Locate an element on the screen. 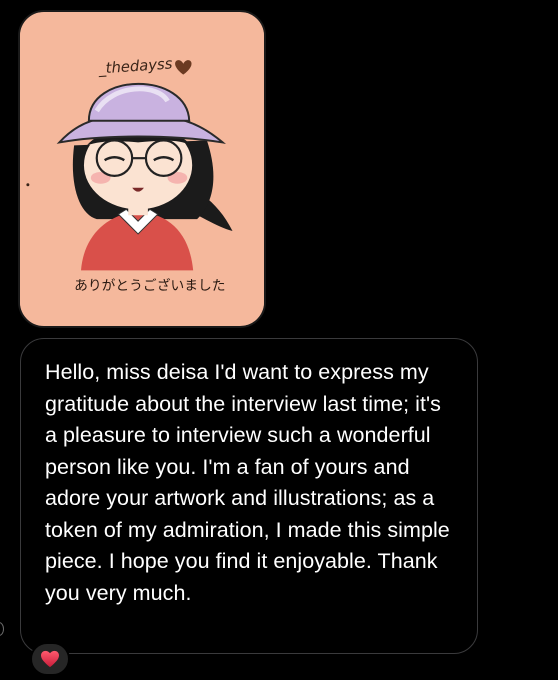 The height and width of the screenshot is (680, 558). red-heart-icon is located at coordinates (50, 659).